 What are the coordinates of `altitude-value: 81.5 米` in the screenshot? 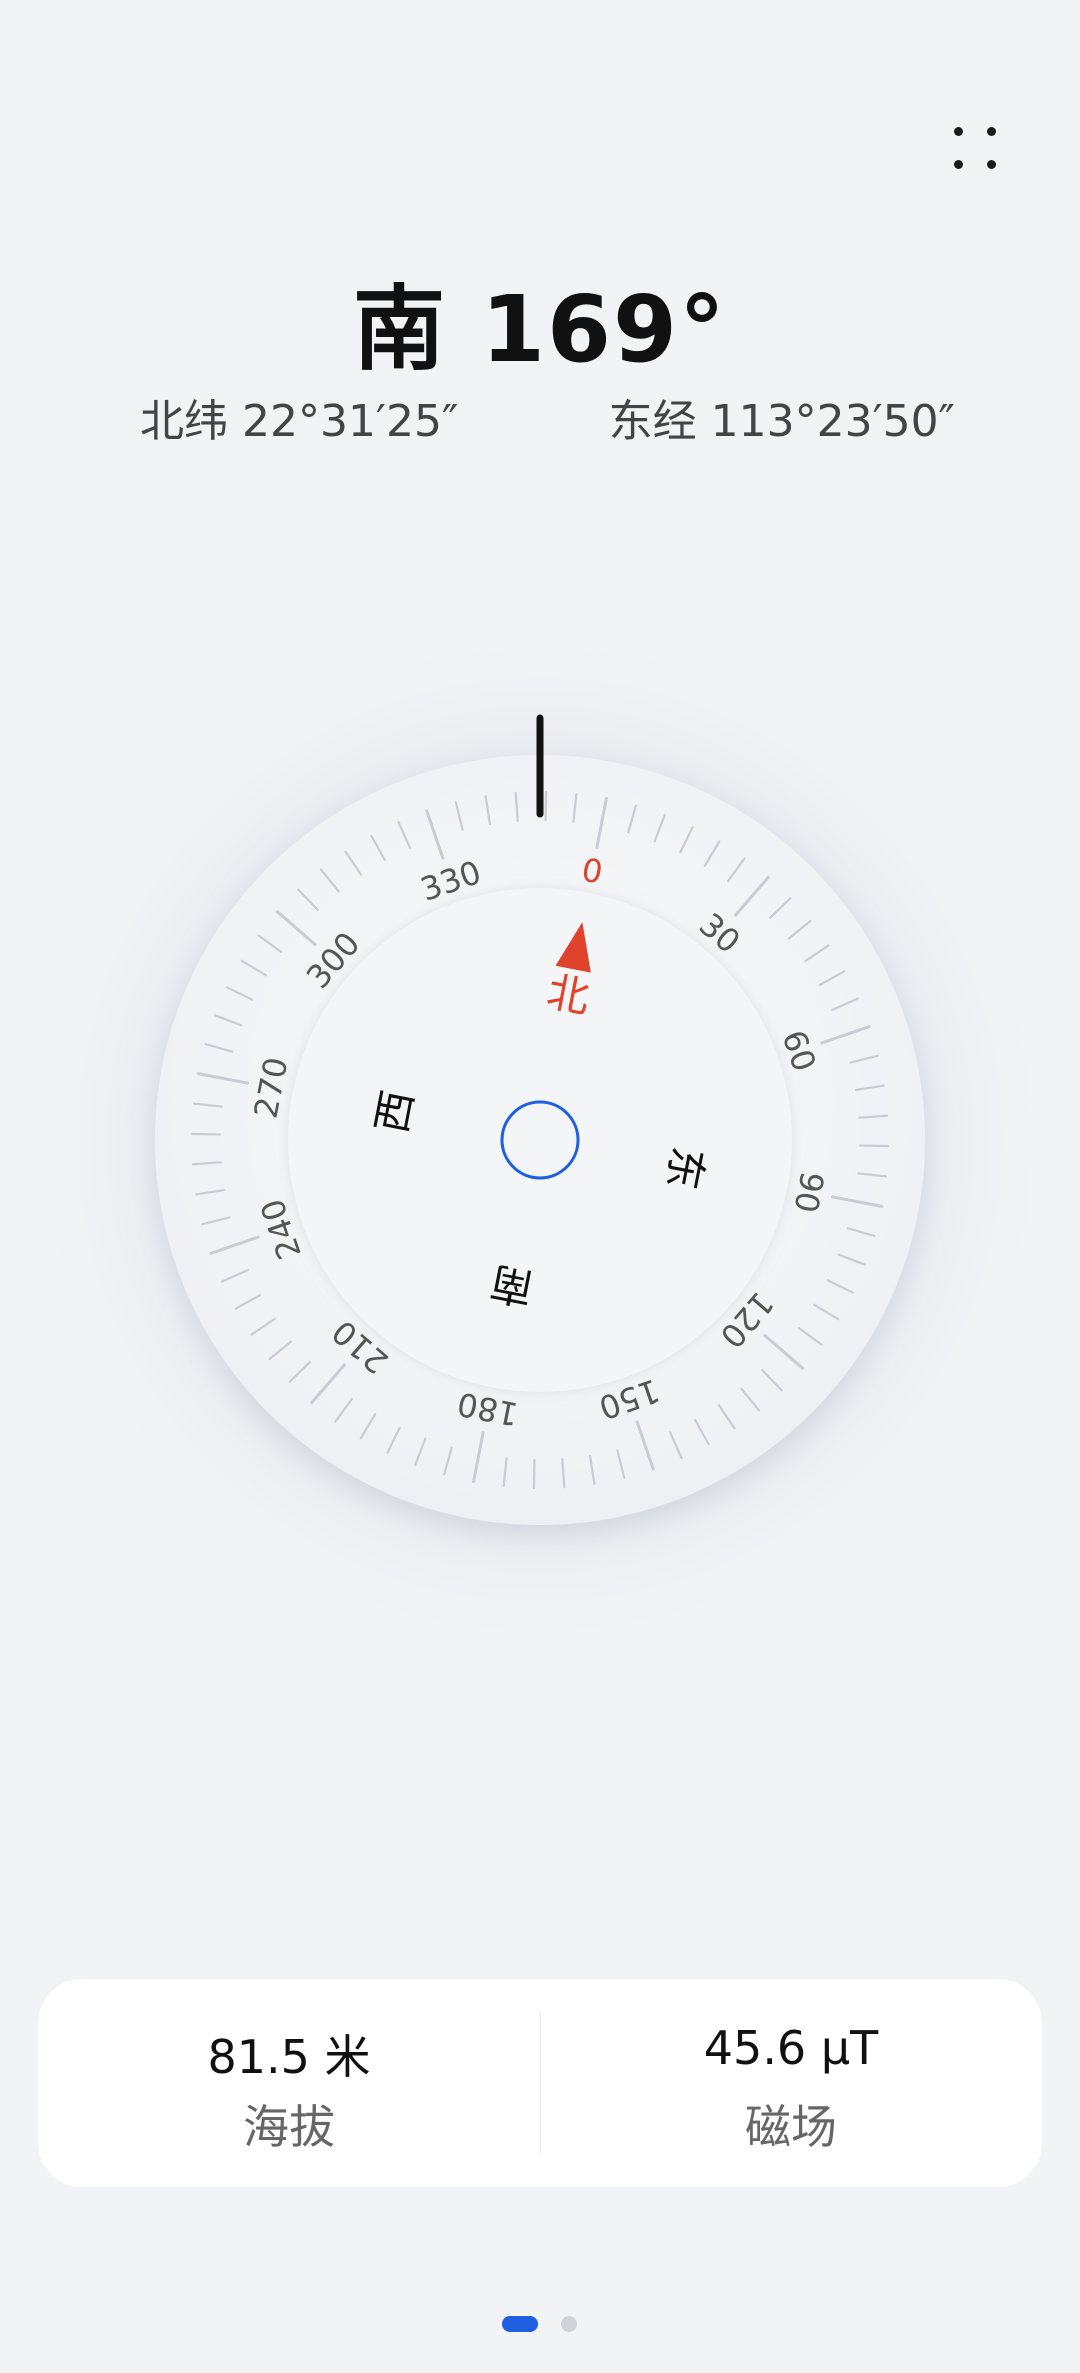 It's located at (289, 2057).